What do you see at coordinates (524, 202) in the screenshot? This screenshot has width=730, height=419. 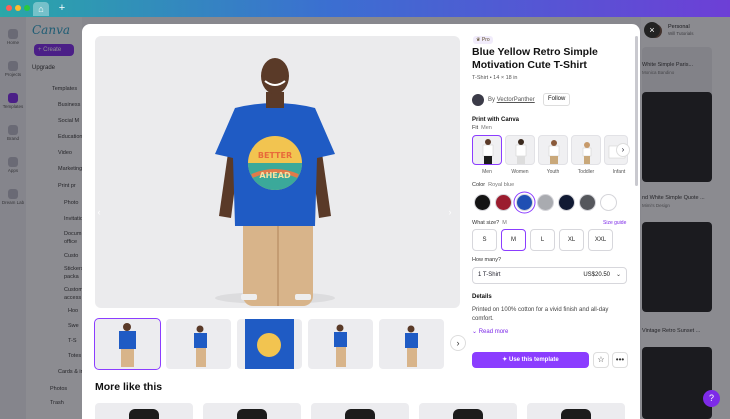 I see `color-swatch-royal-blue` at bounding box center [524, 202].